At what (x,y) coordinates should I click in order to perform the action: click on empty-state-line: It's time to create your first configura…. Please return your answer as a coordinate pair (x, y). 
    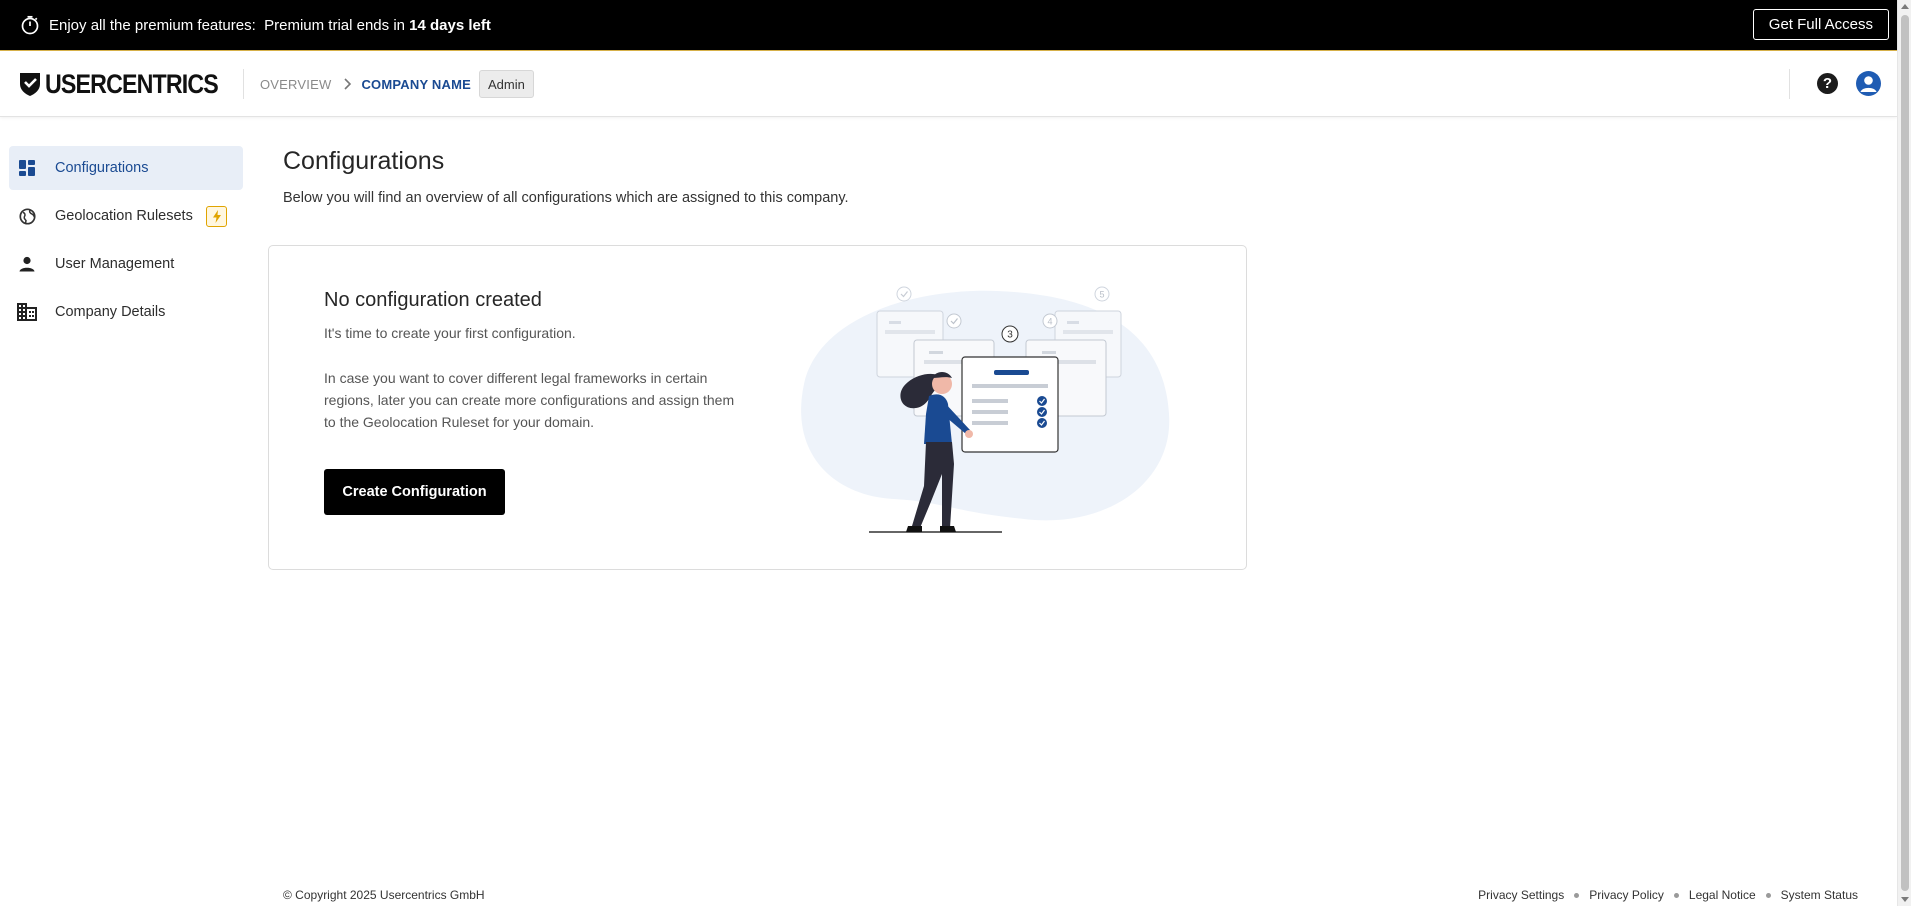
    Looking at the image, I should click on (450, 333).